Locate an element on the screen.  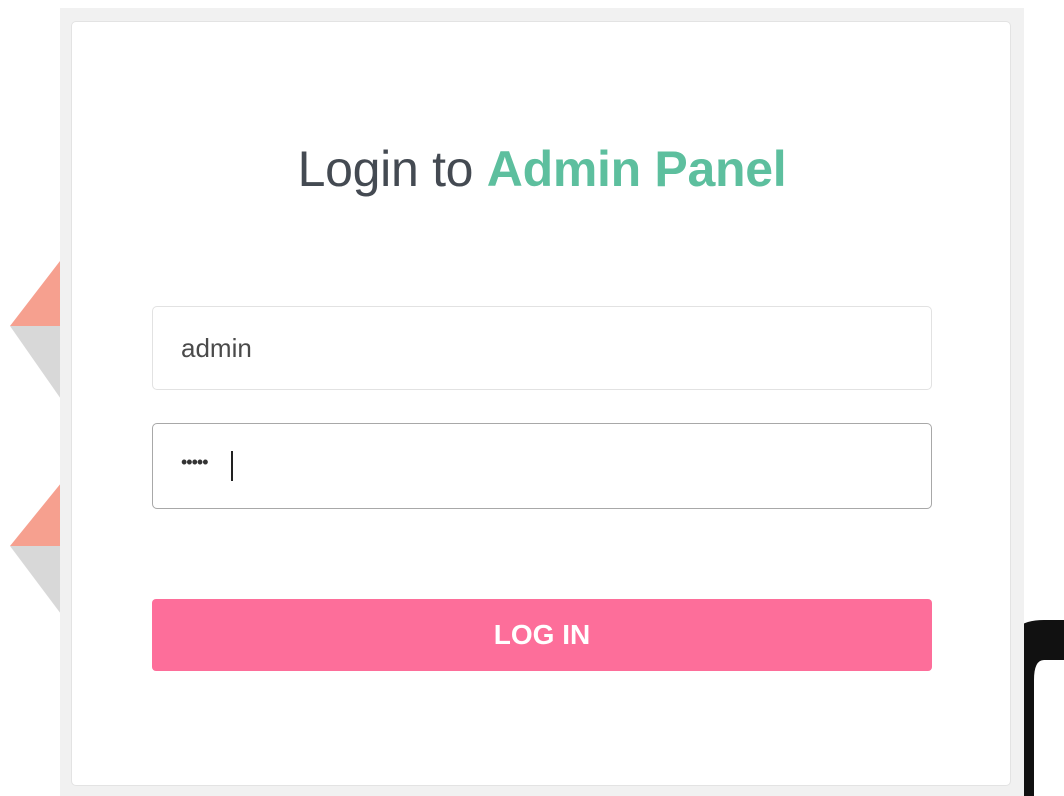
username-input is located at coordinates (542, 348).